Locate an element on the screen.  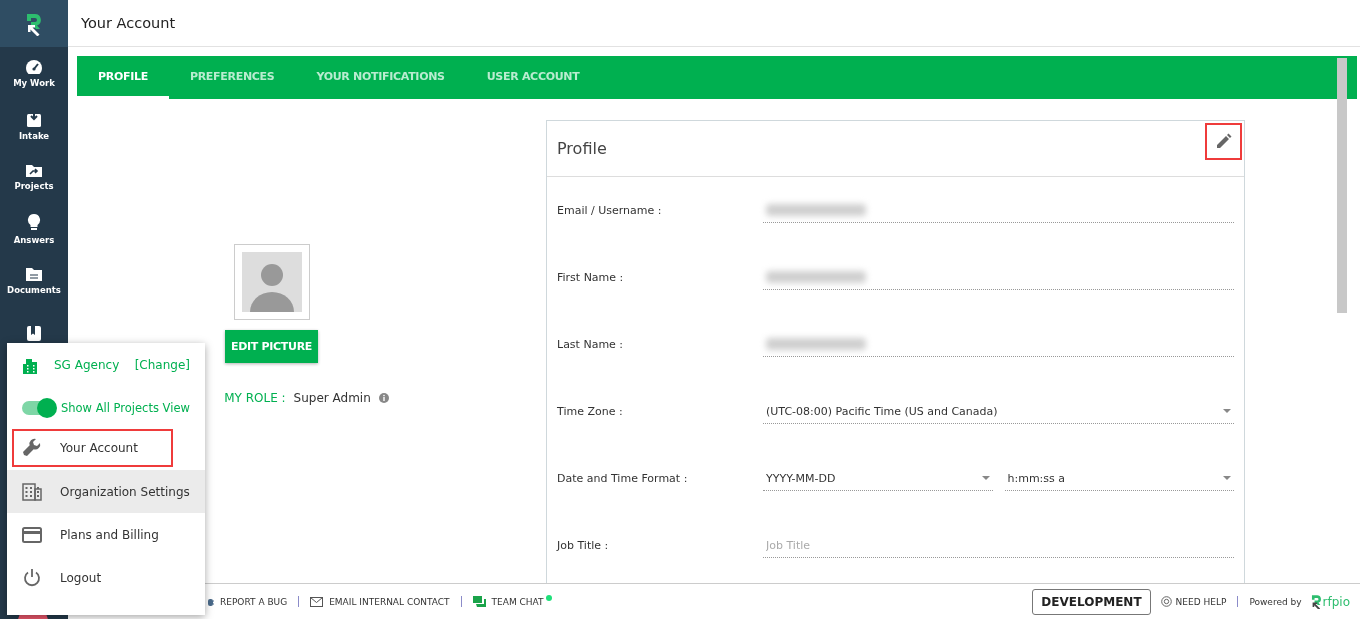
toggle-label: Show All Projects View is located at coordinates (125, 407).